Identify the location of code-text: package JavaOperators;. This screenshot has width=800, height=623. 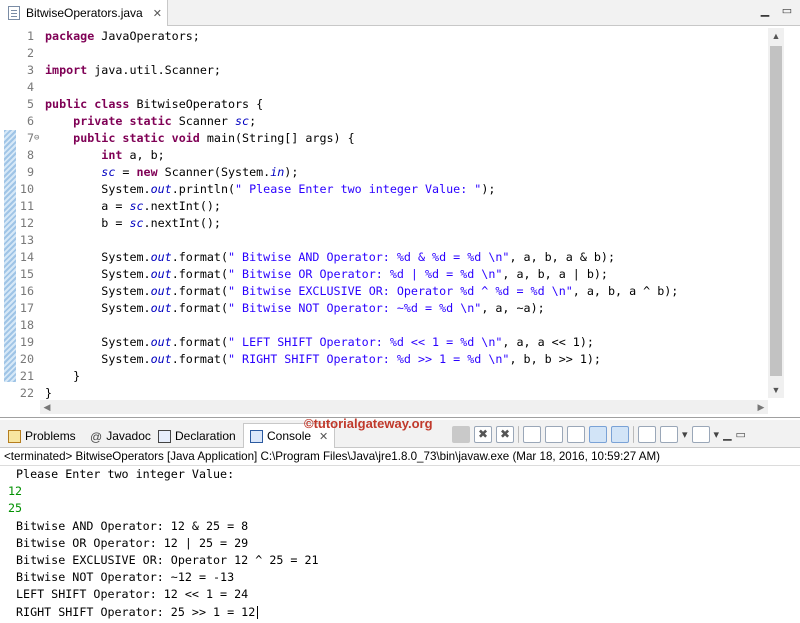
(122, 36).